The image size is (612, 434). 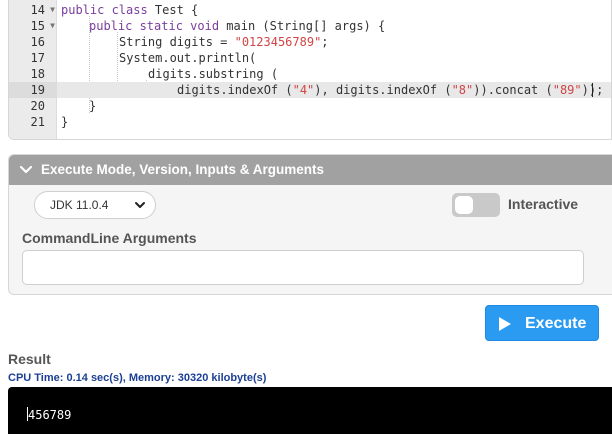 I want to click on commandline-arguments-label: CommandLine Arguments, so click(x=109, y=238).